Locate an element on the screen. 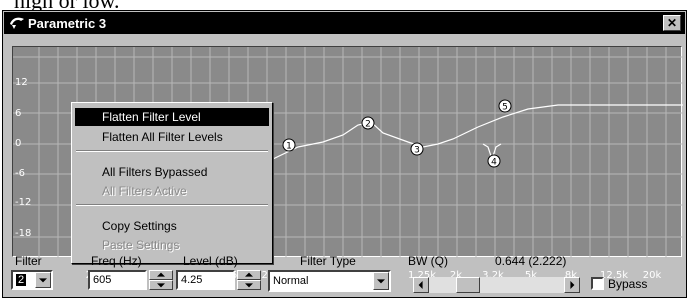  filter-type-select: Normal is located at coordinates (329, 281).